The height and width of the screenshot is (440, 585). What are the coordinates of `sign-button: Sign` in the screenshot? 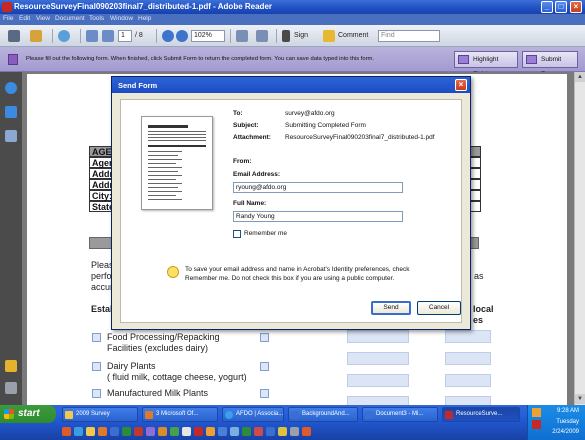 It's located at (301, 36).